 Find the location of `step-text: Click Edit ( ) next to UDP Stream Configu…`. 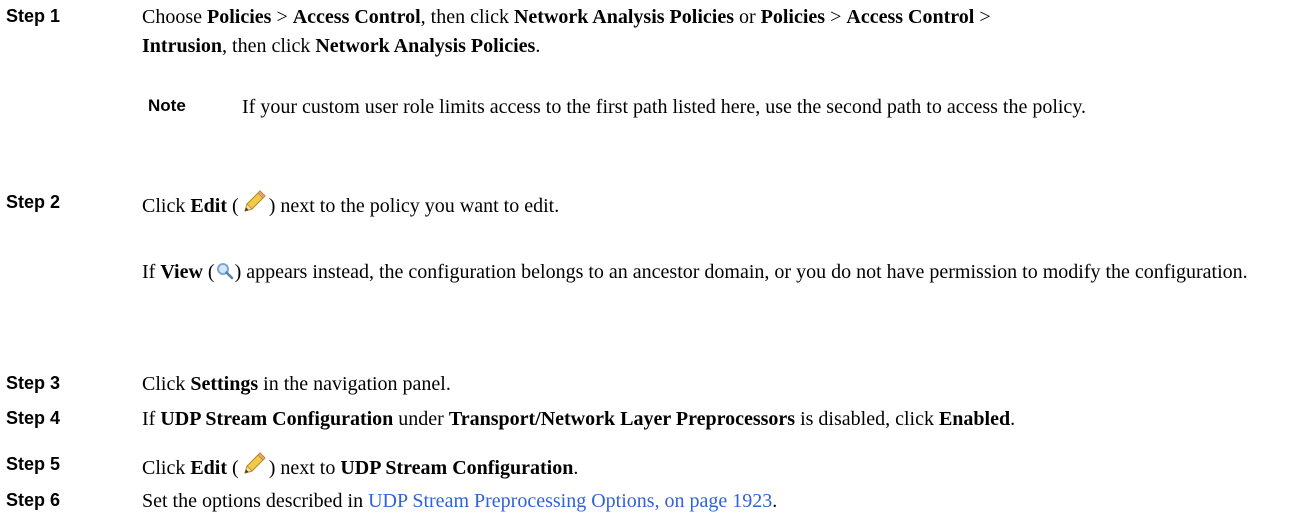

step-text: Click Edit ( ) next to UDP Stream Configu… is located at coordinates (717, 468).